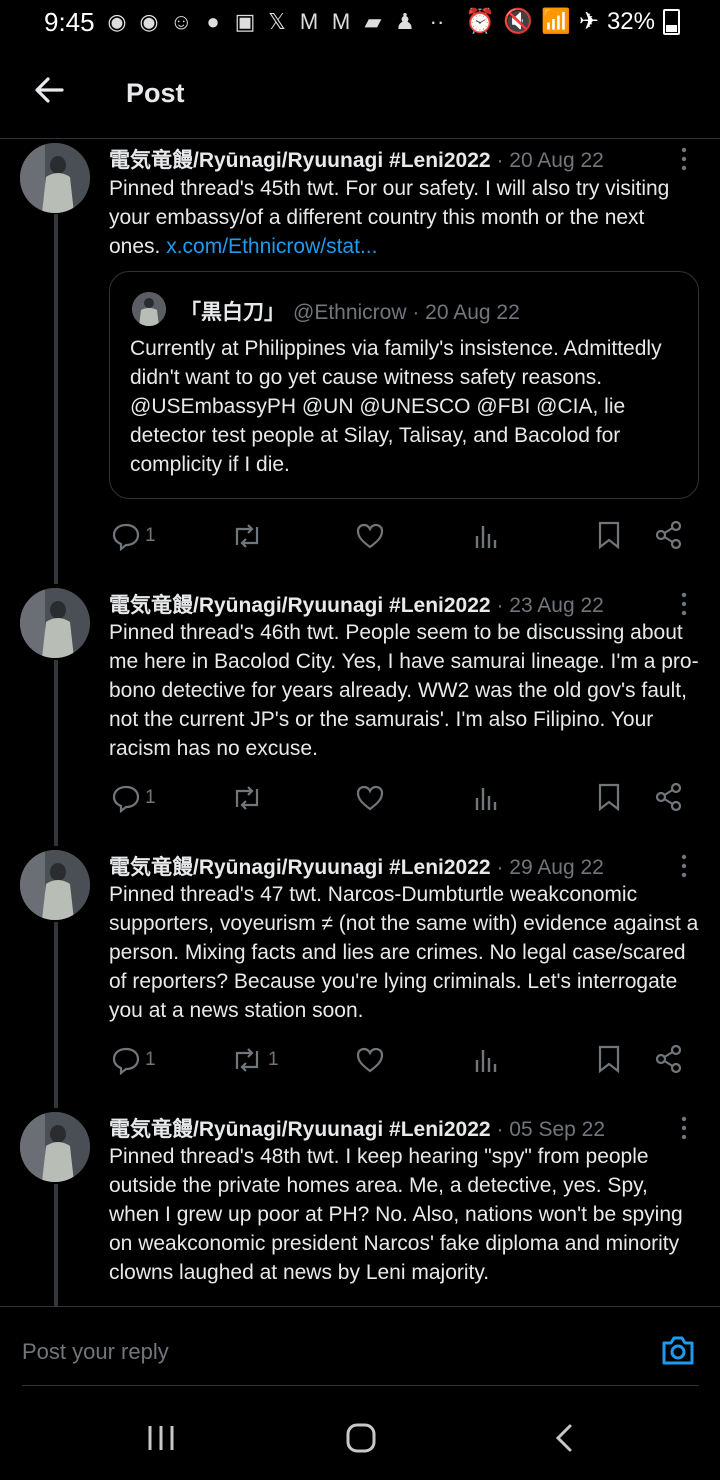  I want to click on back-chevron-icon, so click(564, 1438).